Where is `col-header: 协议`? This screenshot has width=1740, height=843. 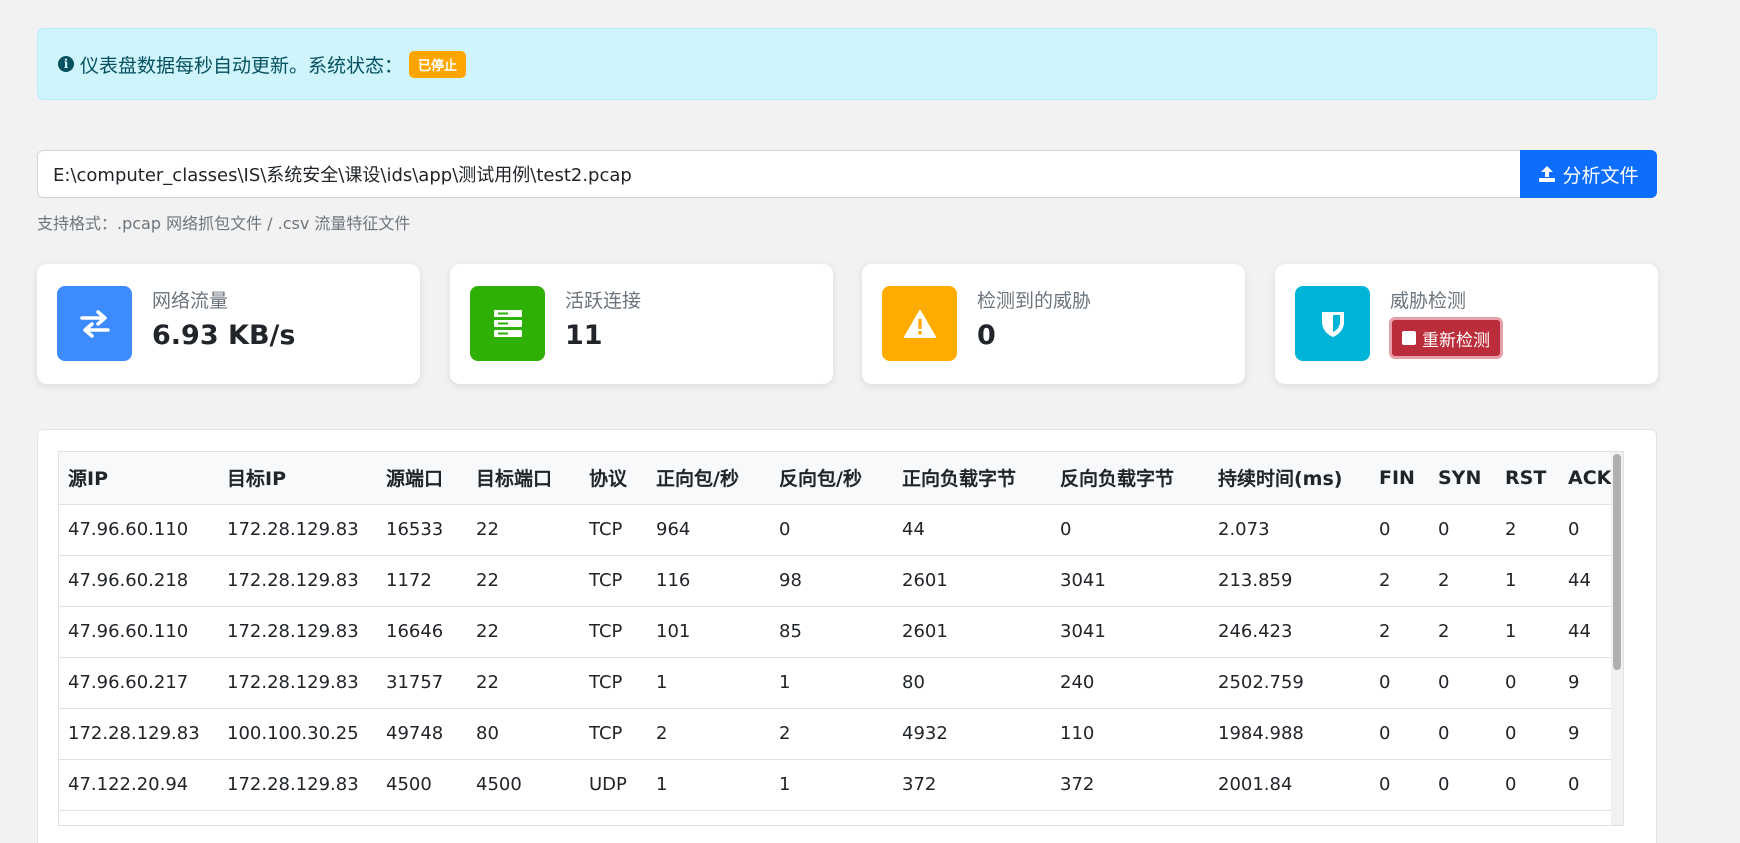 col-header: 协议 is located at coordinates (613, 478).